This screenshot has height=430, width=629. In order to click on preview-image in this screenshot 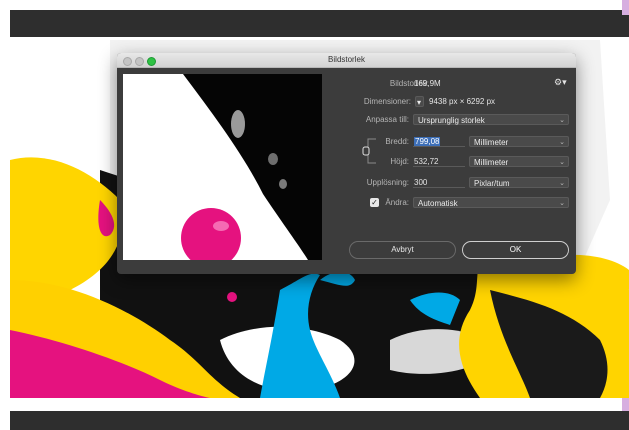, I will do `click(222, 167)`.